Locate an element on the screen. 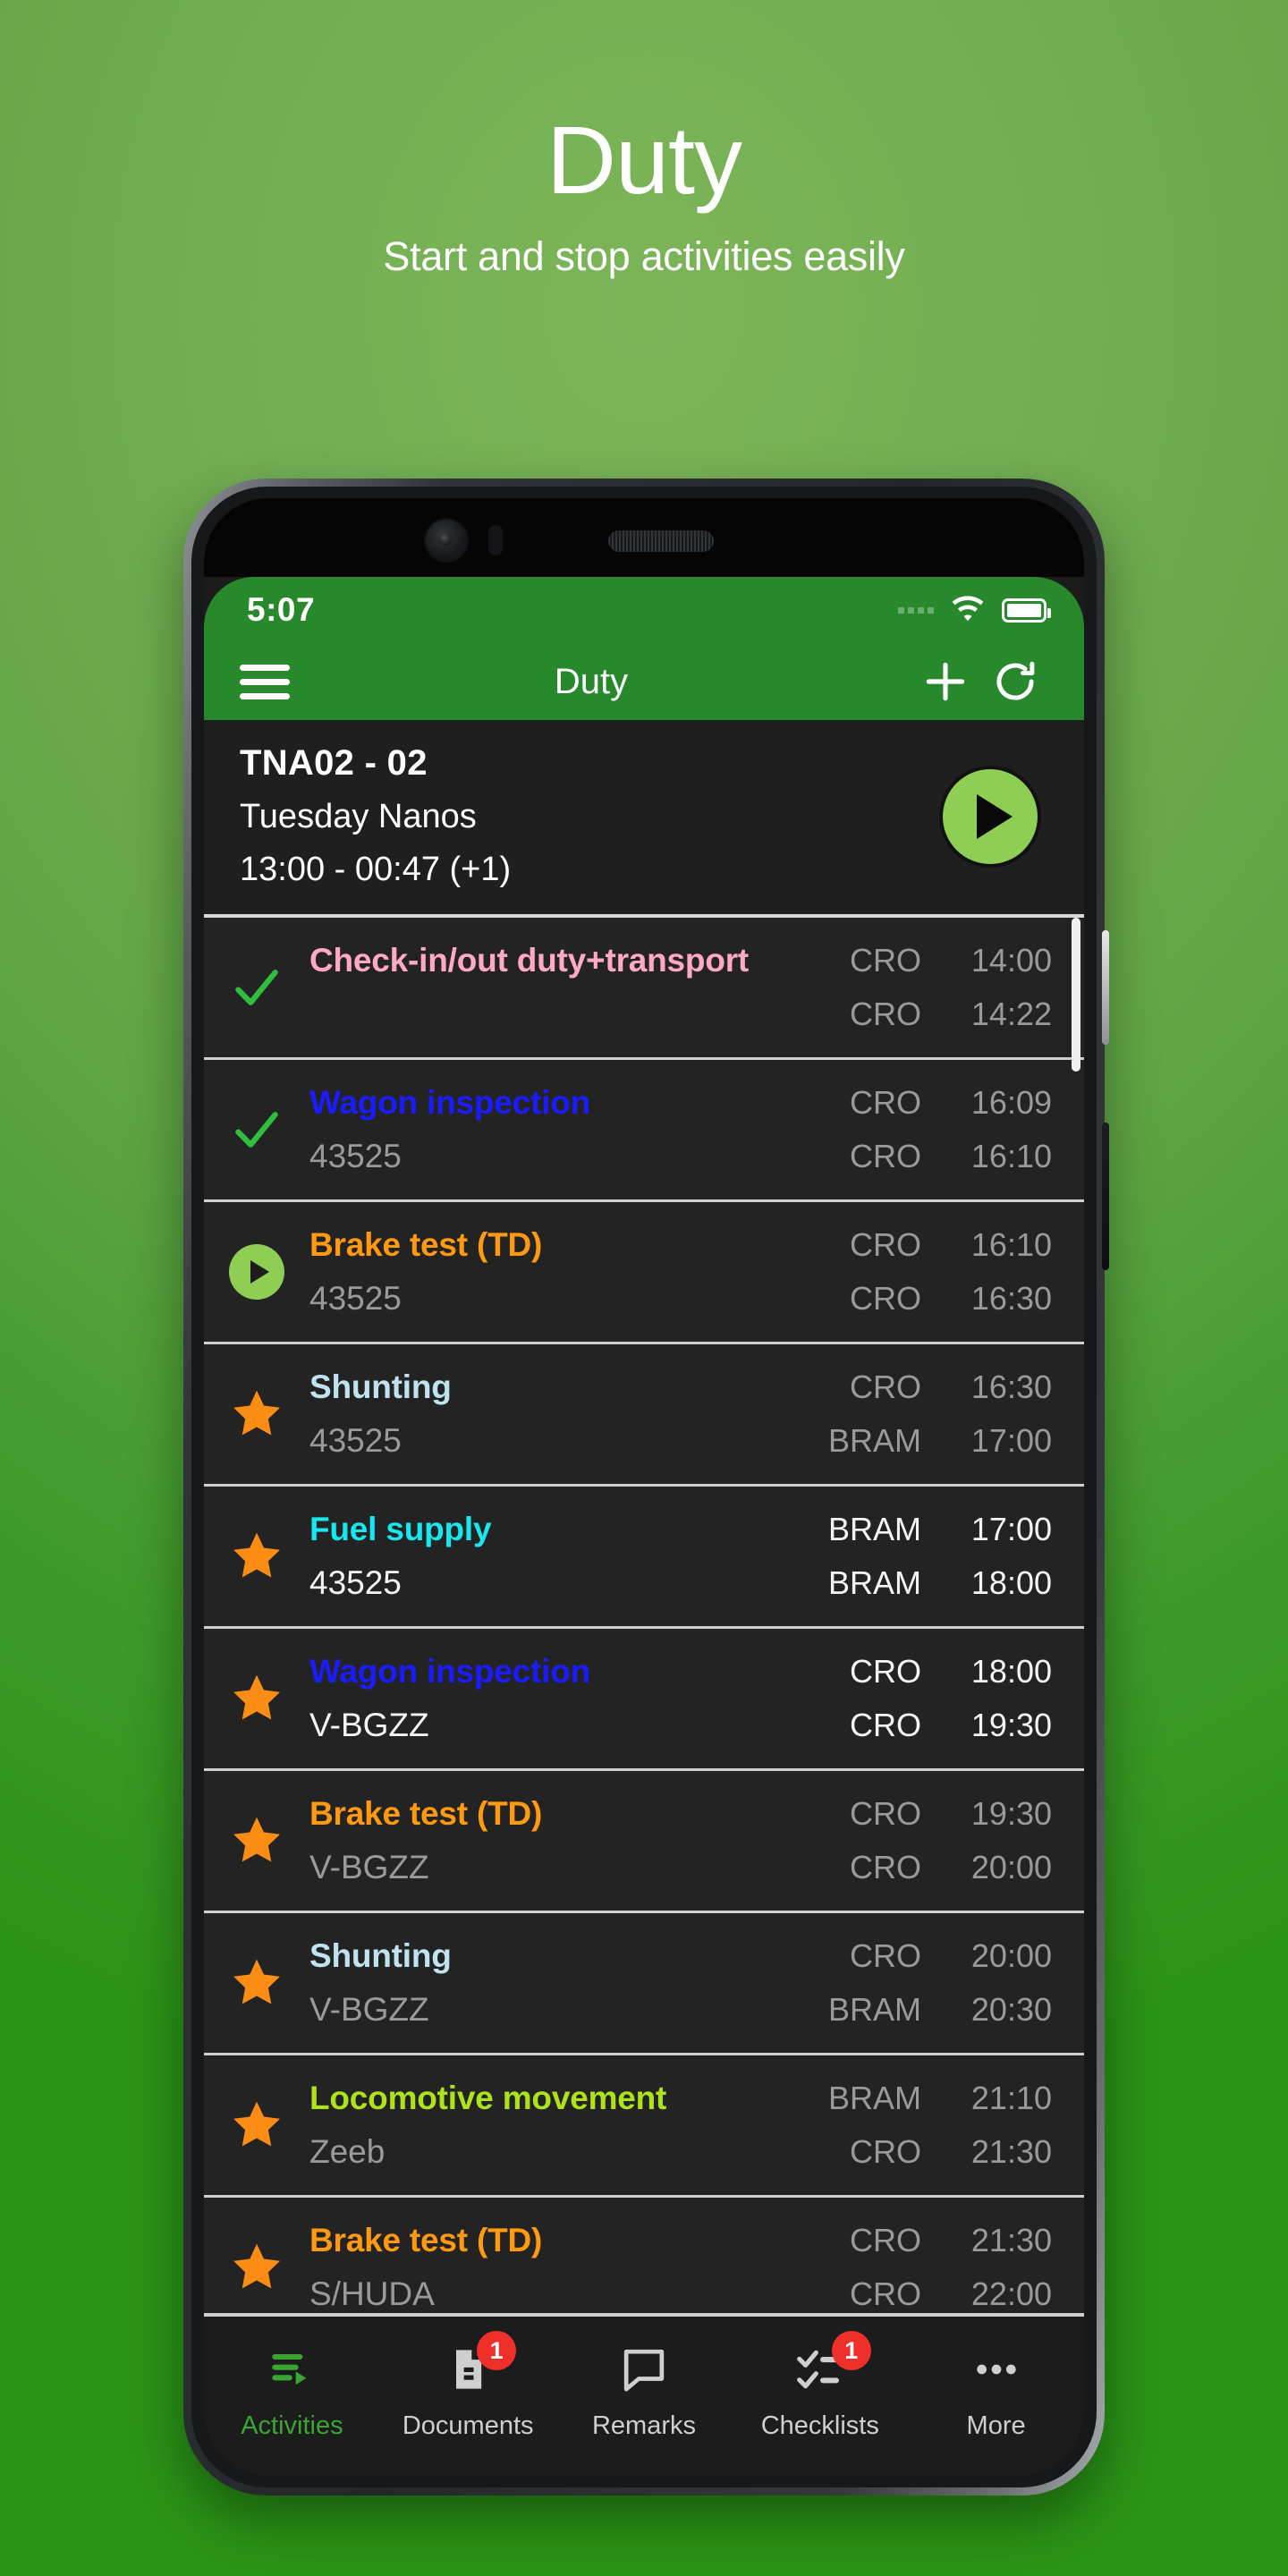 The height and width of the screenshot is (2576, 1288). activity-start: CRO 19:30 is located at coordinates (934, 1814).